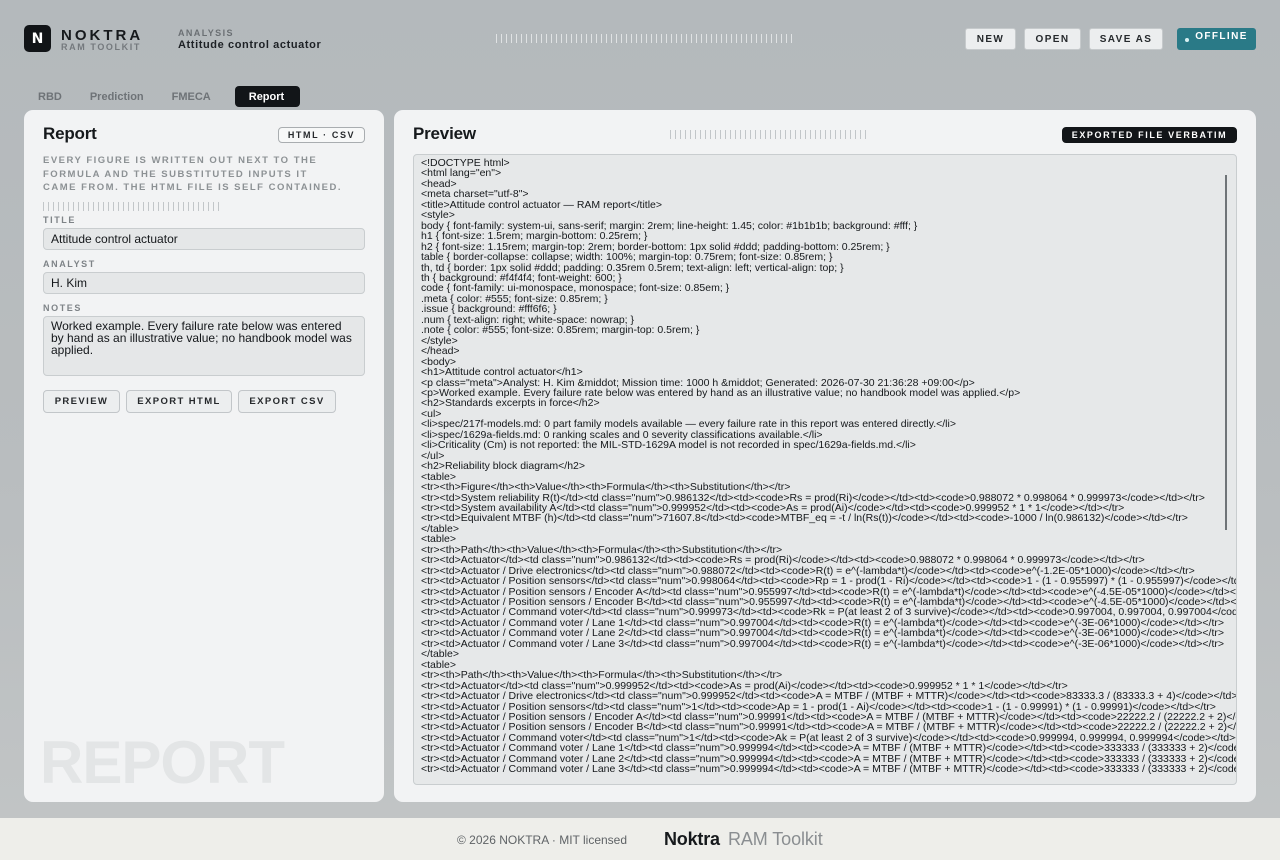 The width and height of the screenshot is (1280, 860). What do you see at coordinates (1226, 352) in the screenshot?
I see `preview-scrollbar` at bounding box center [1226, 352].